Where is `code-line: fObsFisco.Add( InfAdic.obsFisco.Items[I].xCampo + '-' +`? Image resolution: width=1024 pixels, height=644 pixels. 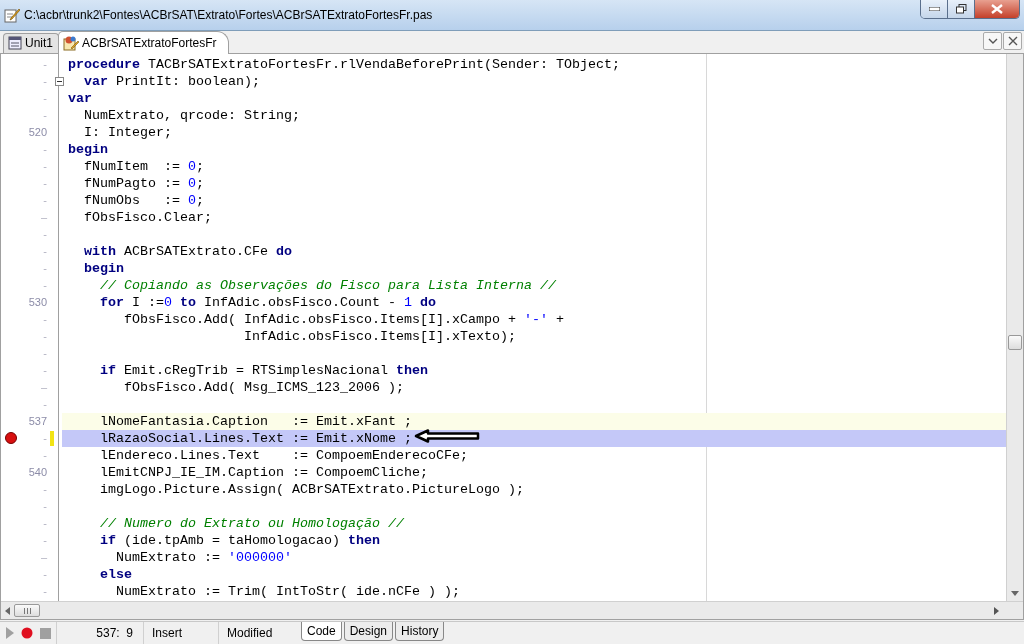 code-line: fObsFisco.Add( InfAdic.obsFisco.Items[I].xCampo + '-' + is located at coordinates (343, 319).